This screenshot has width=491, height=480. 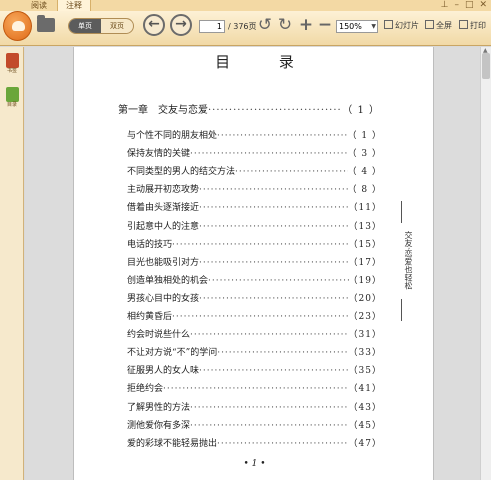 I want to click on entry-page: （ 4 ）, so click(x=364, y=172).